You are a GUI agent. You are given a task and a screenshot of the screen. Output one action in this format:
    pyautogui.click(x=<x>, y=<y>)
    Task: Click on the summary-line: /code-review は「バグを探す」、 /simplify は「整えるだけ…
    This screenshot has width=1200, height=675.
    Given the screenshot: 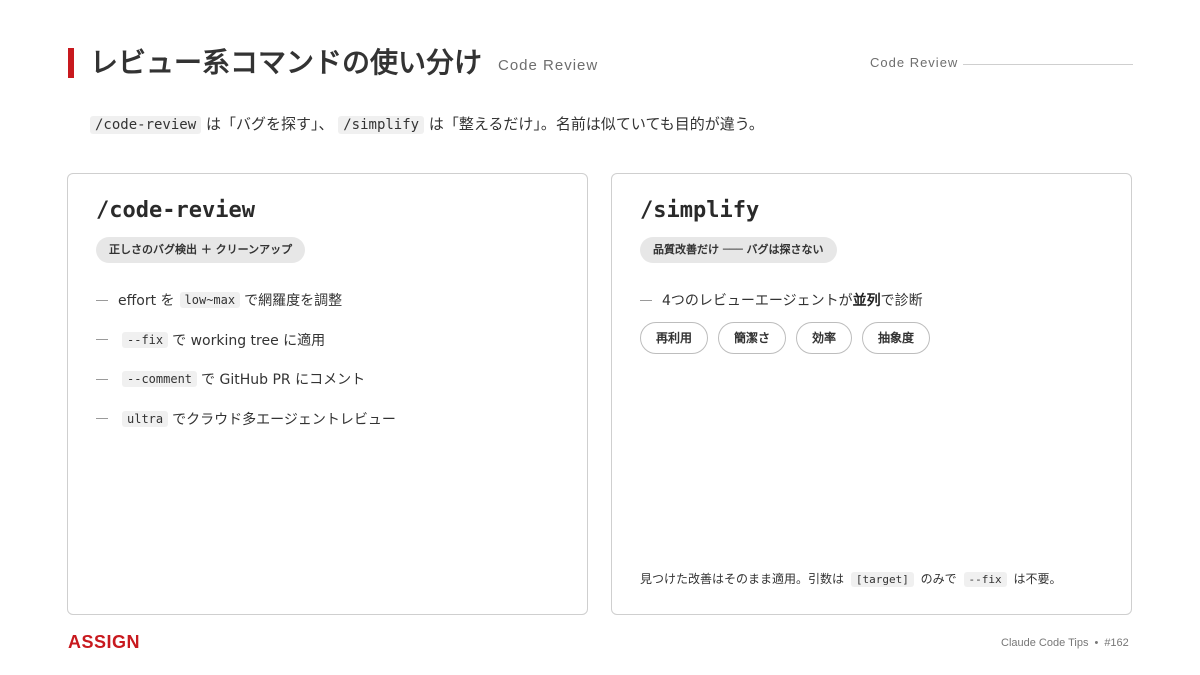 What is the action you would take?
    pyautogui.click(x=427, y=124)
    